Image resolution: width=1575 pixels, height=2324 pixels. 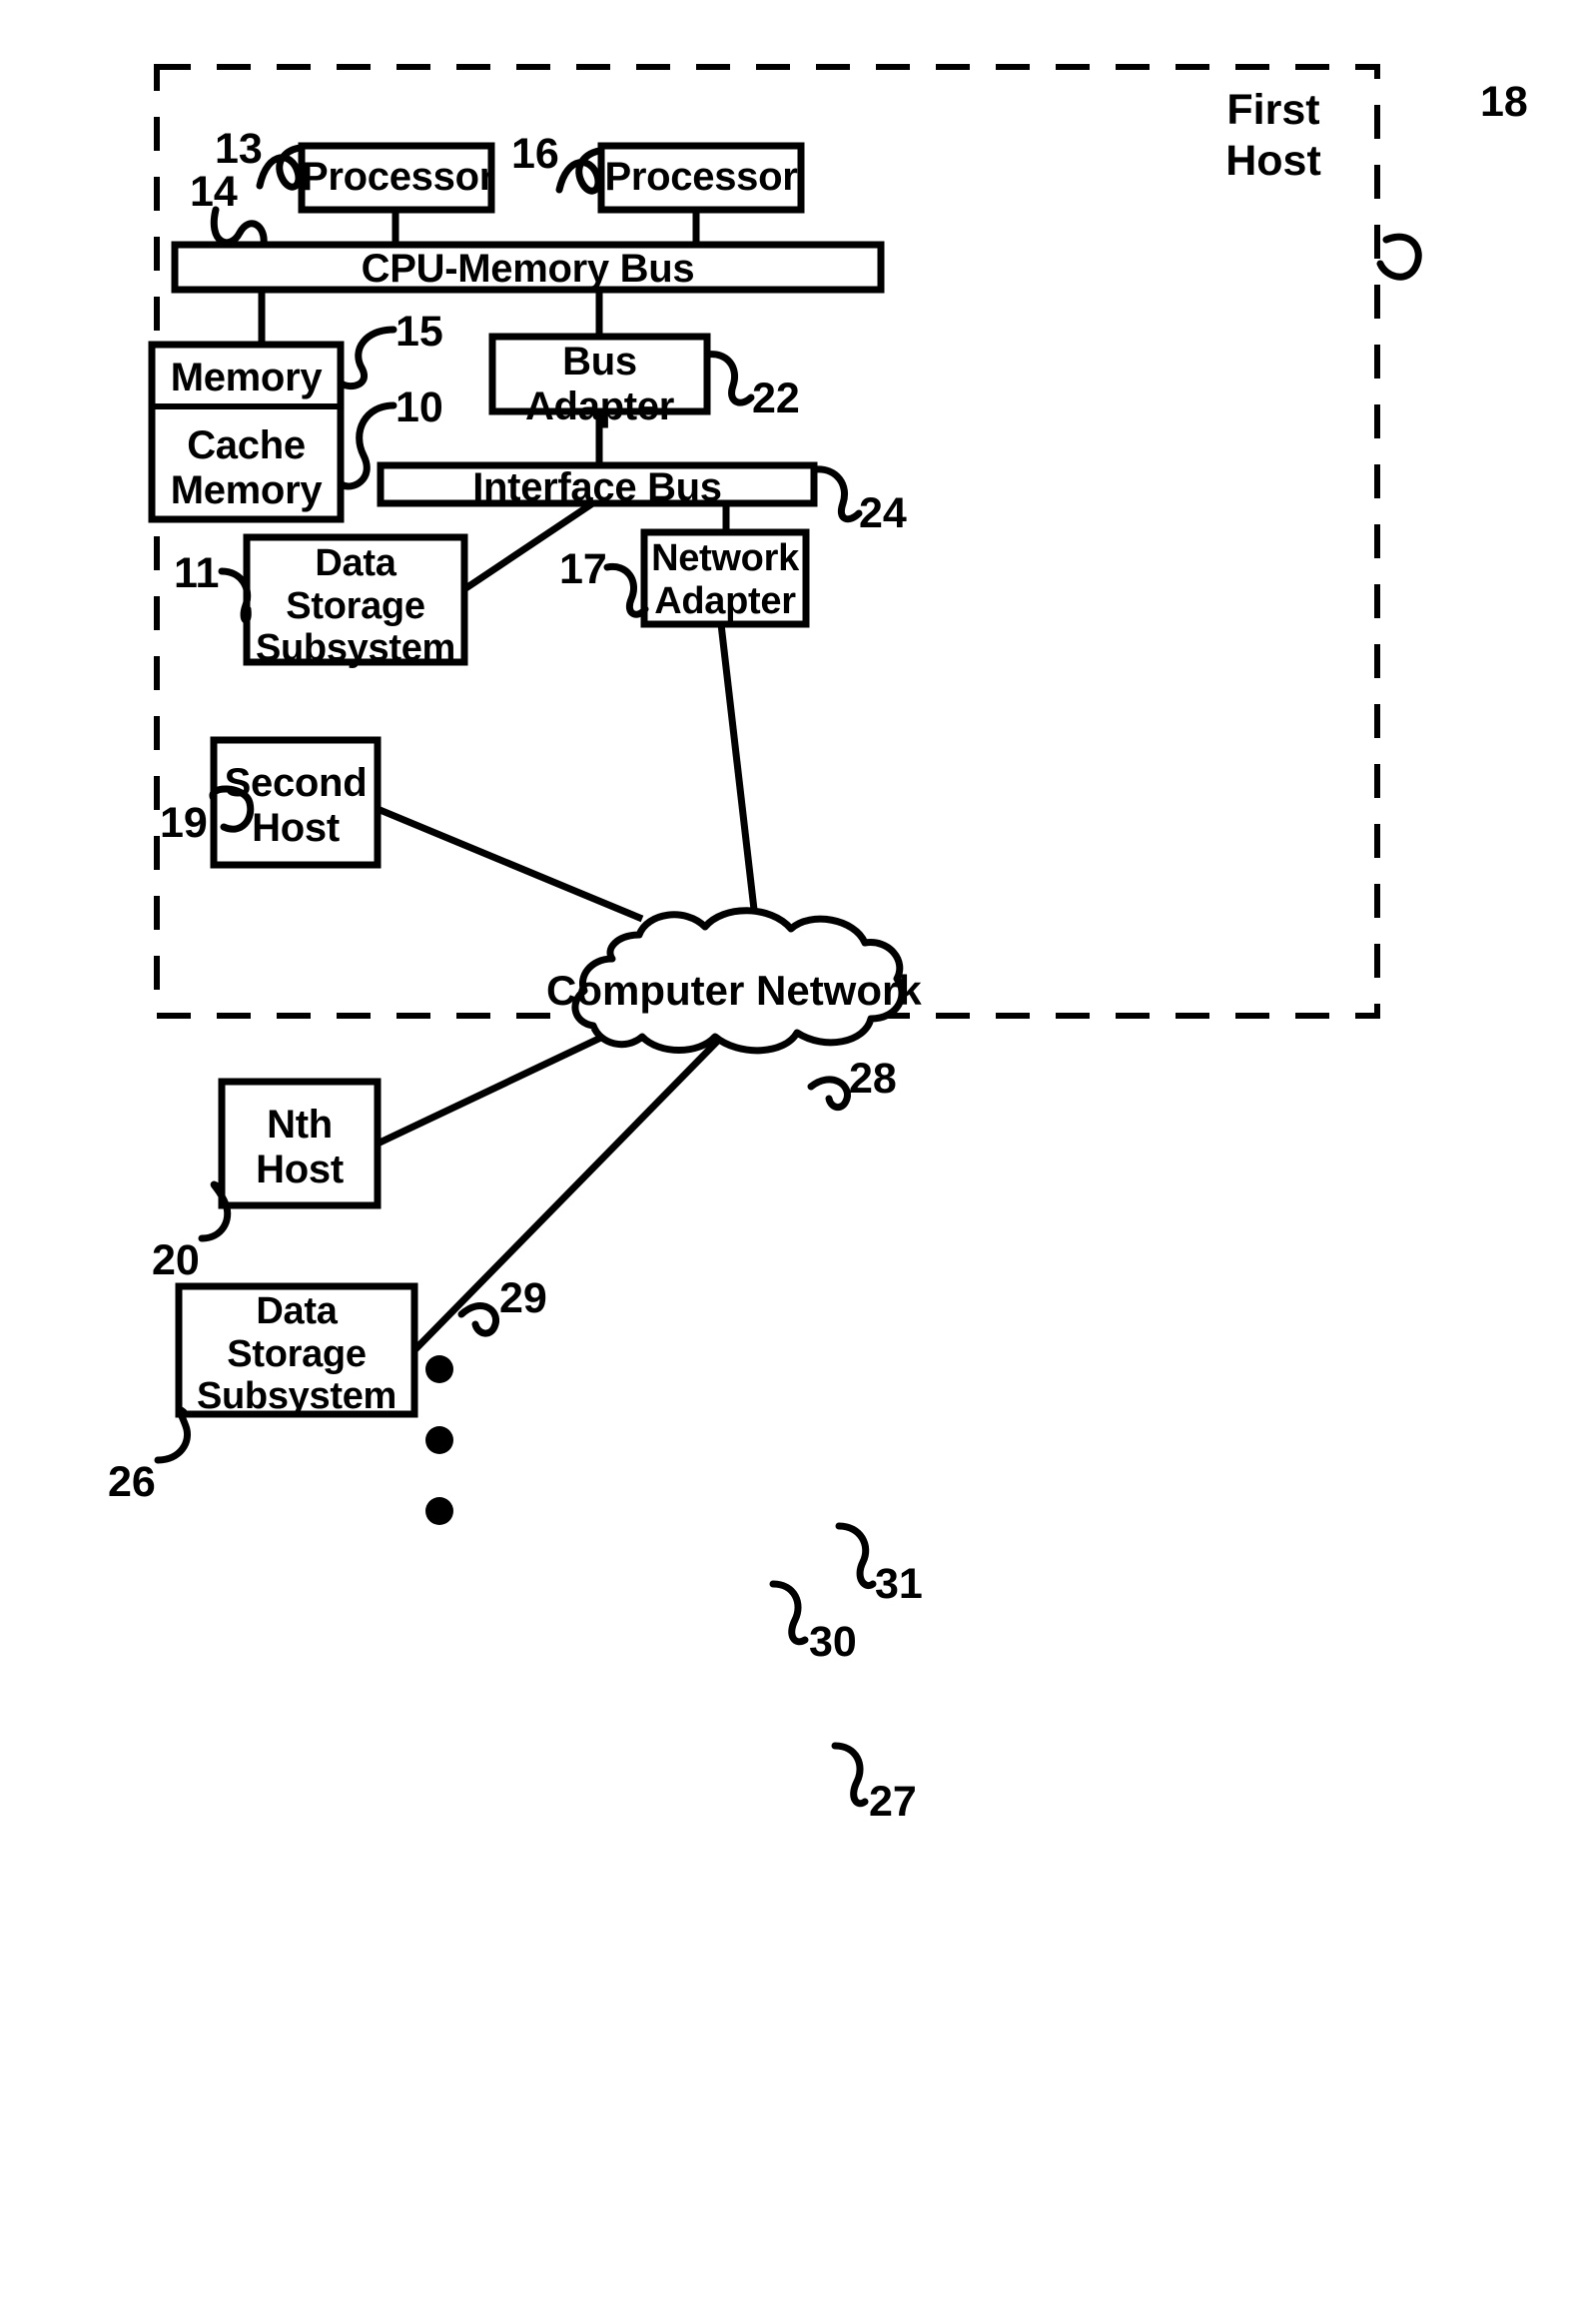 I want to click on nth-host-label: Nth Host, so click(x=300, y=1147).